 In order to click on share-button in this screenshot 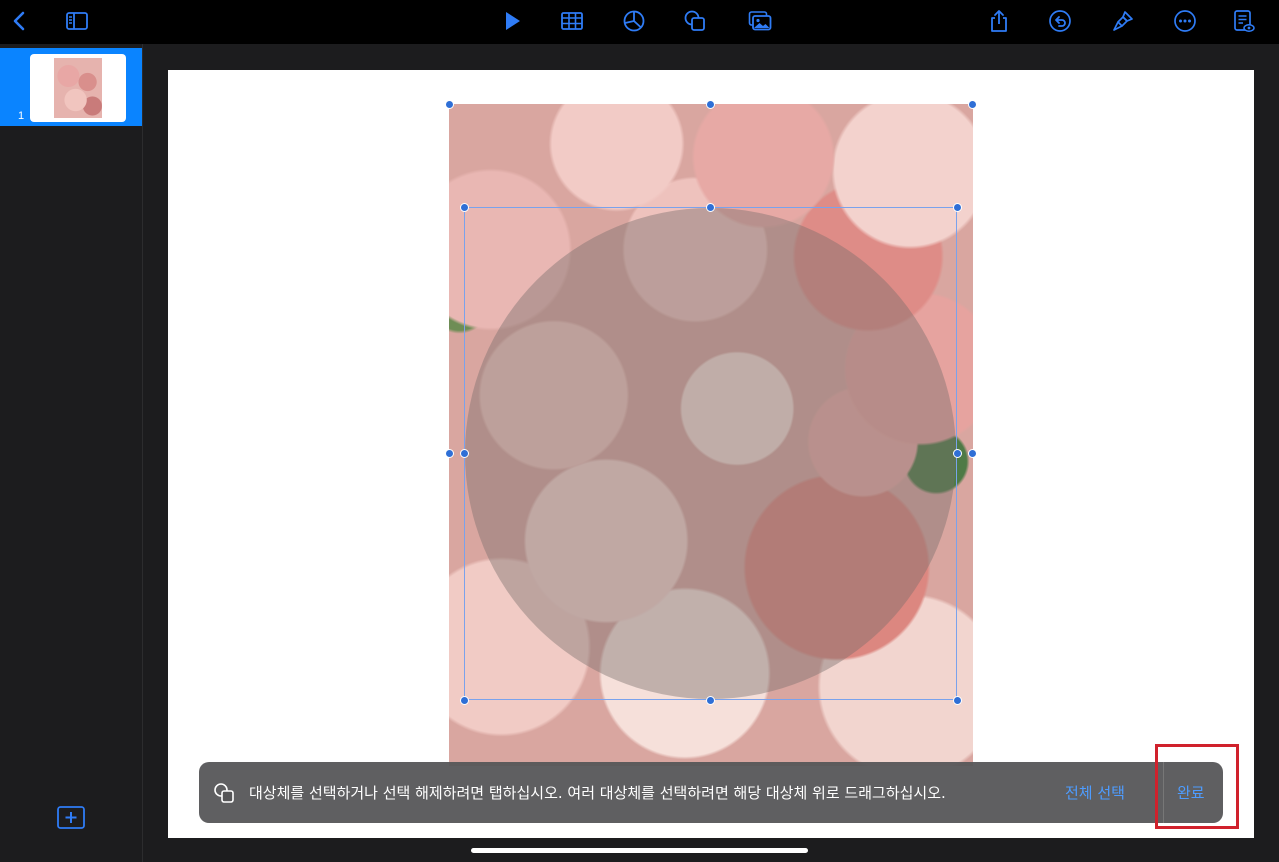, I will do `click(999, 21)`.